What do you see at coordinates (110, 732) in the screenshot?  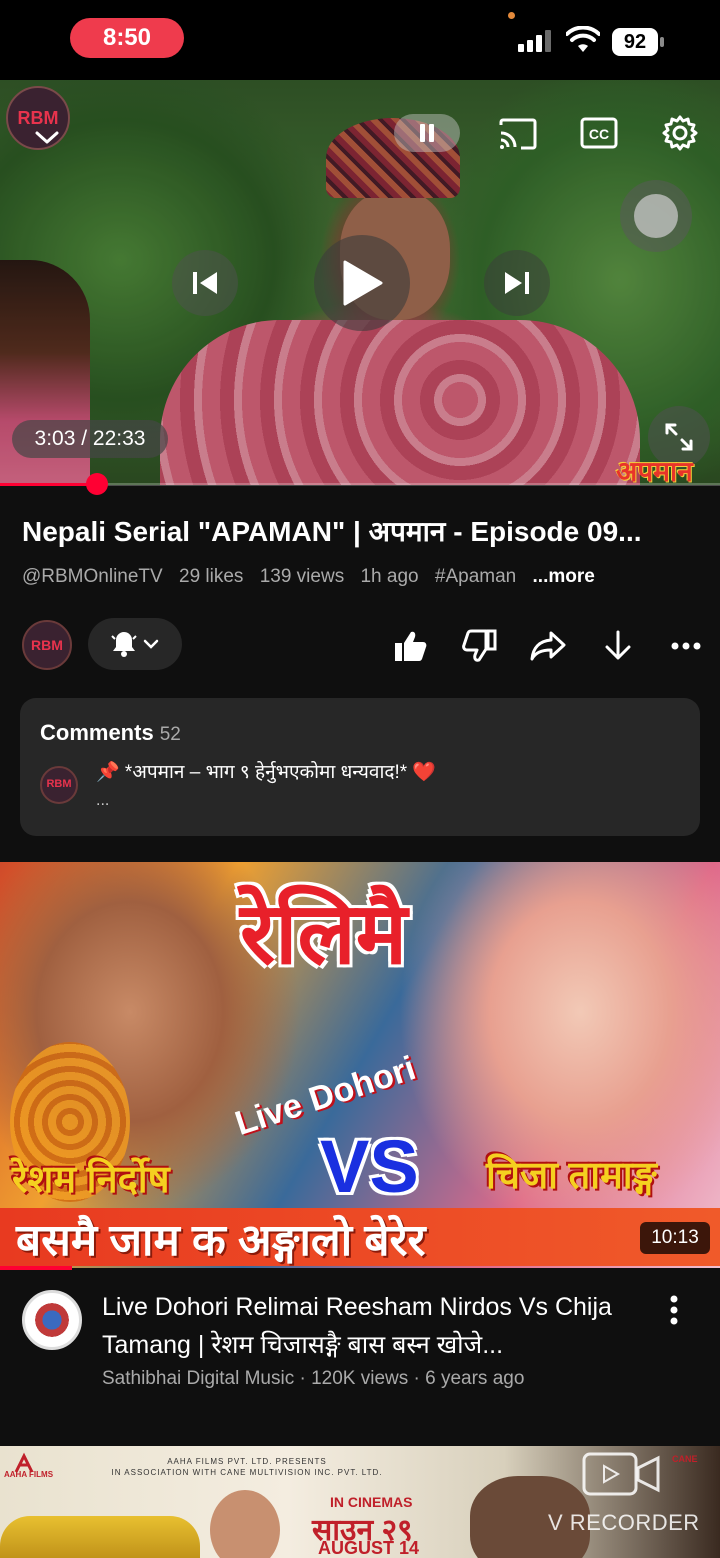 I see `comments-heading: Comments 52` at bounding box center [110, 732].